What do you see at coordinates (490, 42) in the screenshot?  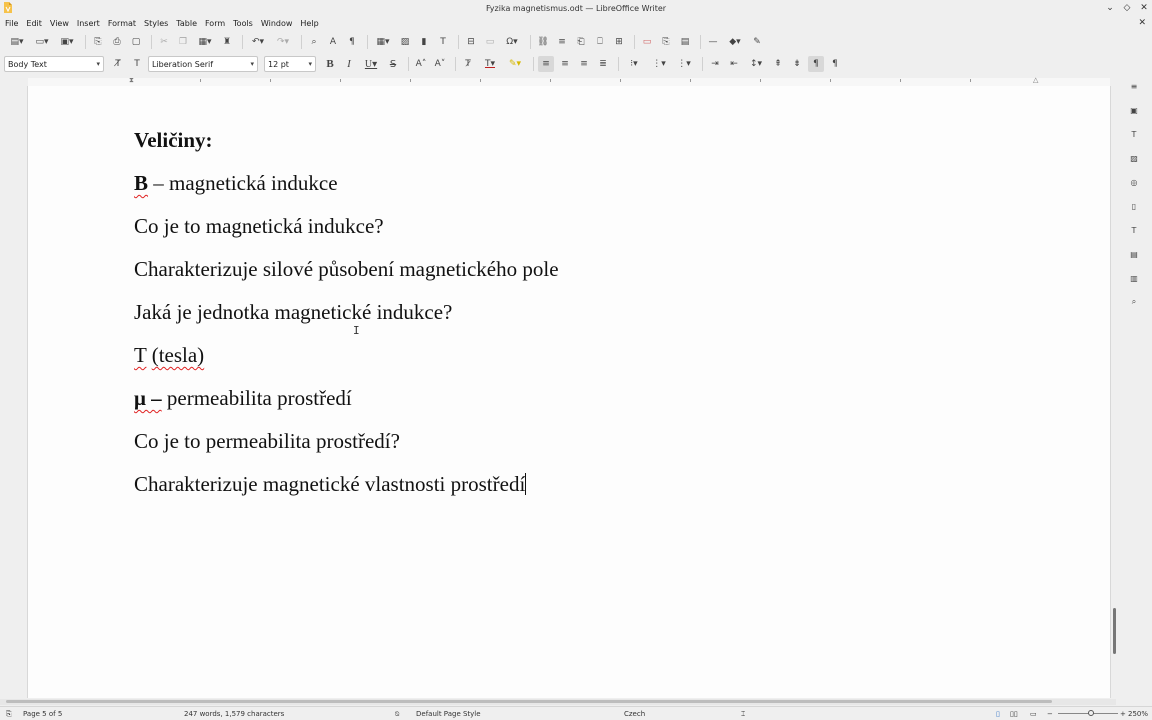 I see `insert-field-icon: ▭` at bounding box center [490, 42].